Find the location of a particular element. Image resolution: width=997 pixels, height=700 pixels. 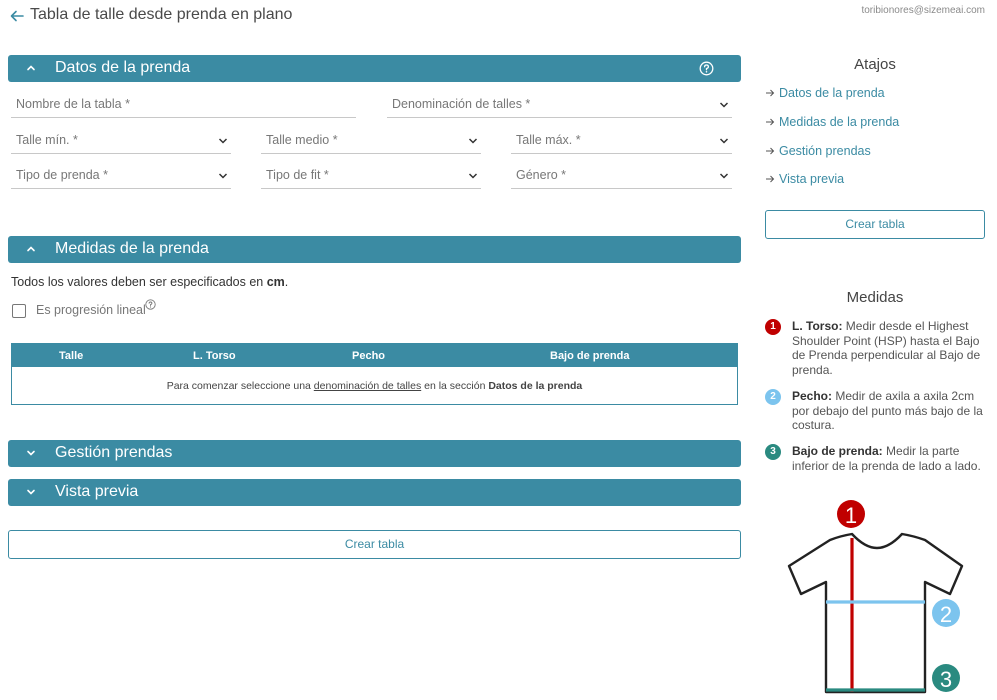

column-header-bajo: Bajo de prenda is located at coordinates (590, 356).